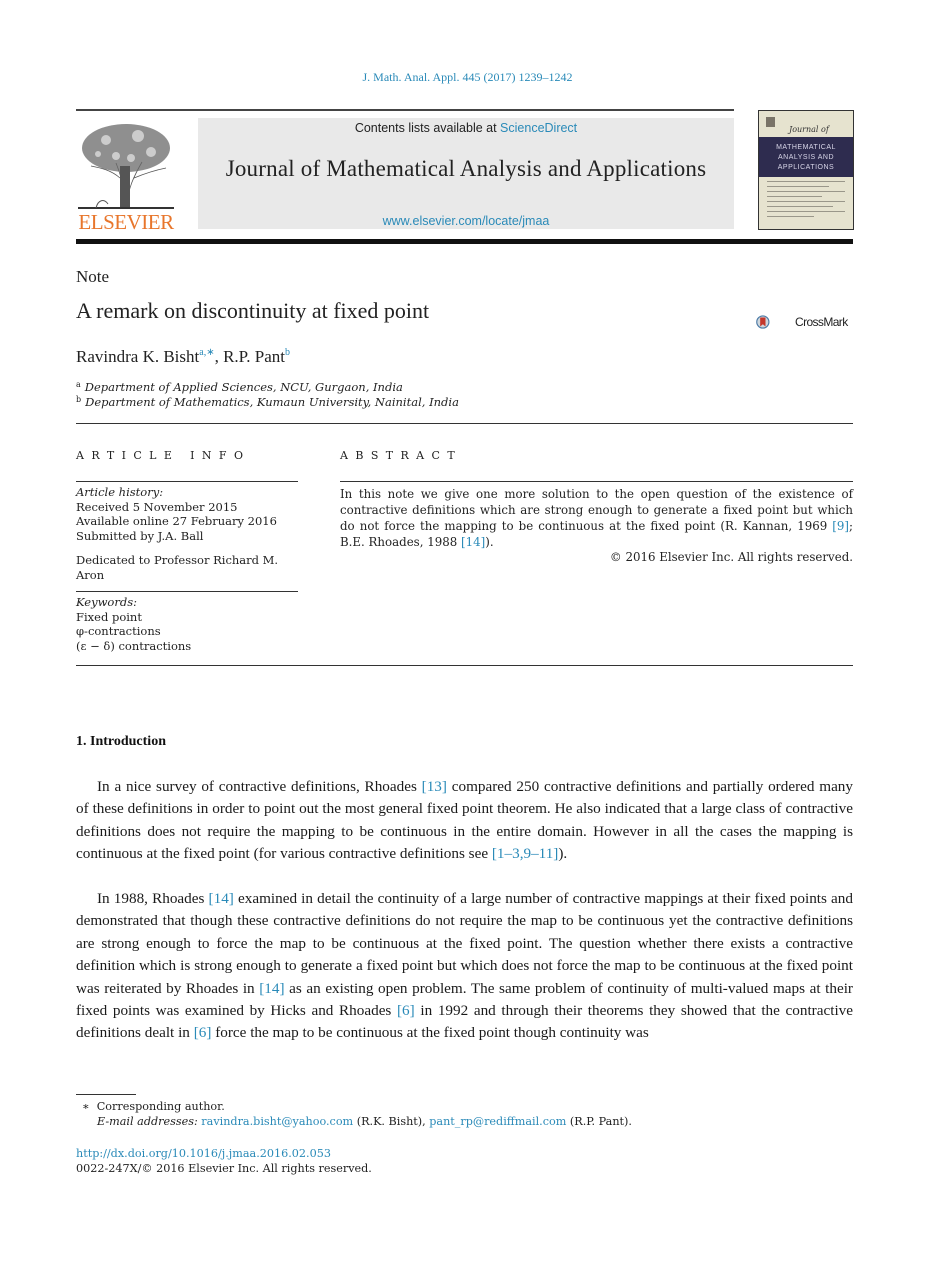 The width and height of the screenshot is (935, 1266). Describe the element at coordinates (206, 352) in the screenshot. I see `author-marks: a,∗` at that location.